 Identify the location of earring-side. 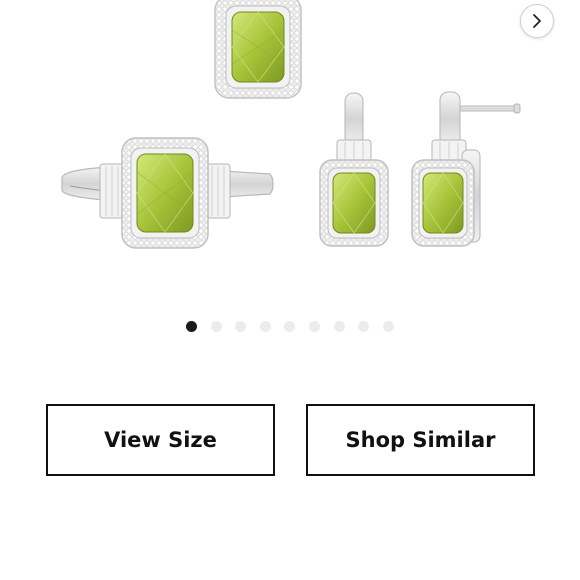
(466, 169).